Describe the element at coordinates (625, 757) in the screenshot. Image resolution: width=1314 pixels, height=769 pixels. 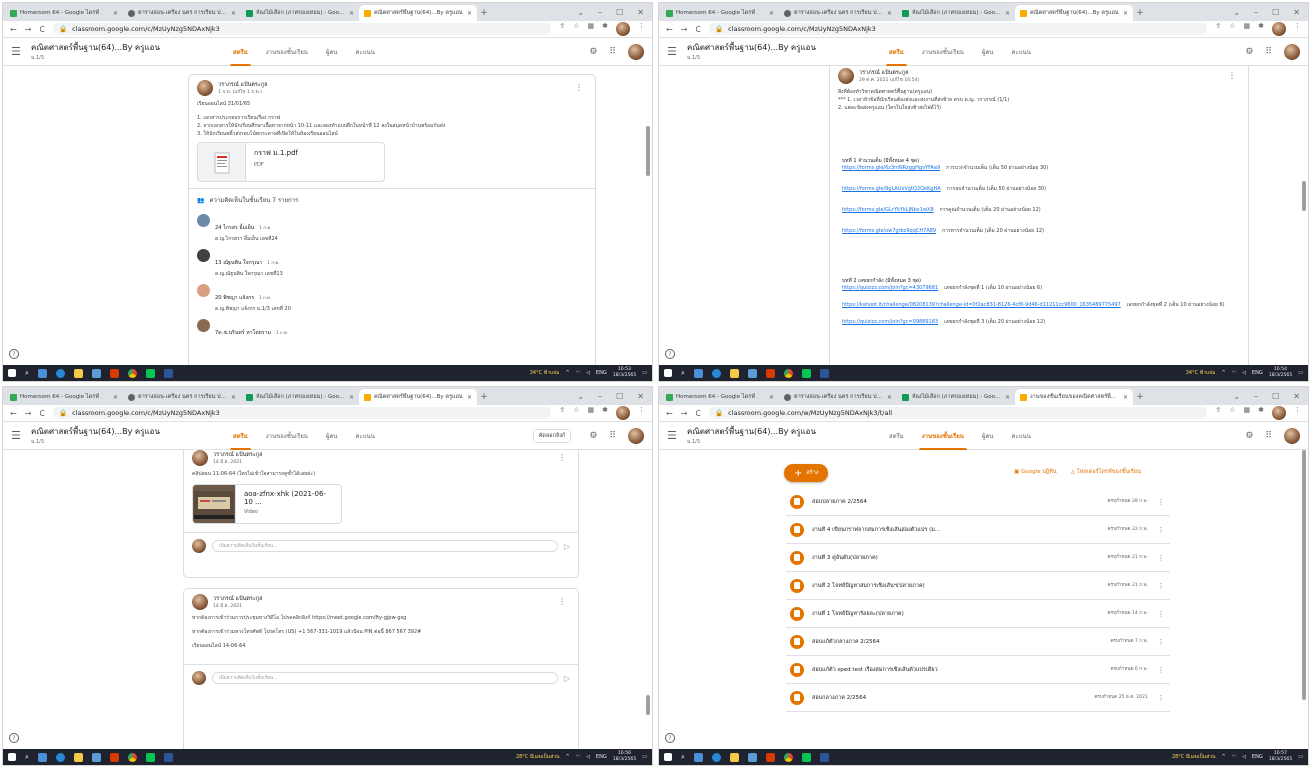
I see `clock: 16:56 18/3/2565` at that location.